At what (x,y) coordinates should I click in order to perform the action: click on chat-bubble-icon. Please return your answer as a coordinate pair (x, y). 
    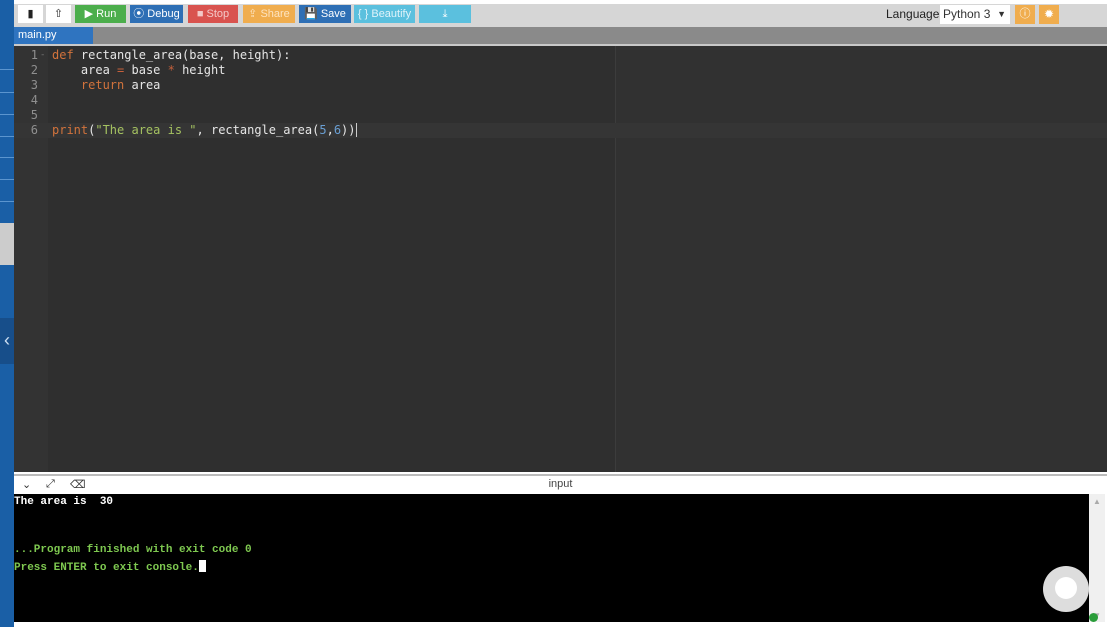
    Looking at the image, I should click on (1066, 588).